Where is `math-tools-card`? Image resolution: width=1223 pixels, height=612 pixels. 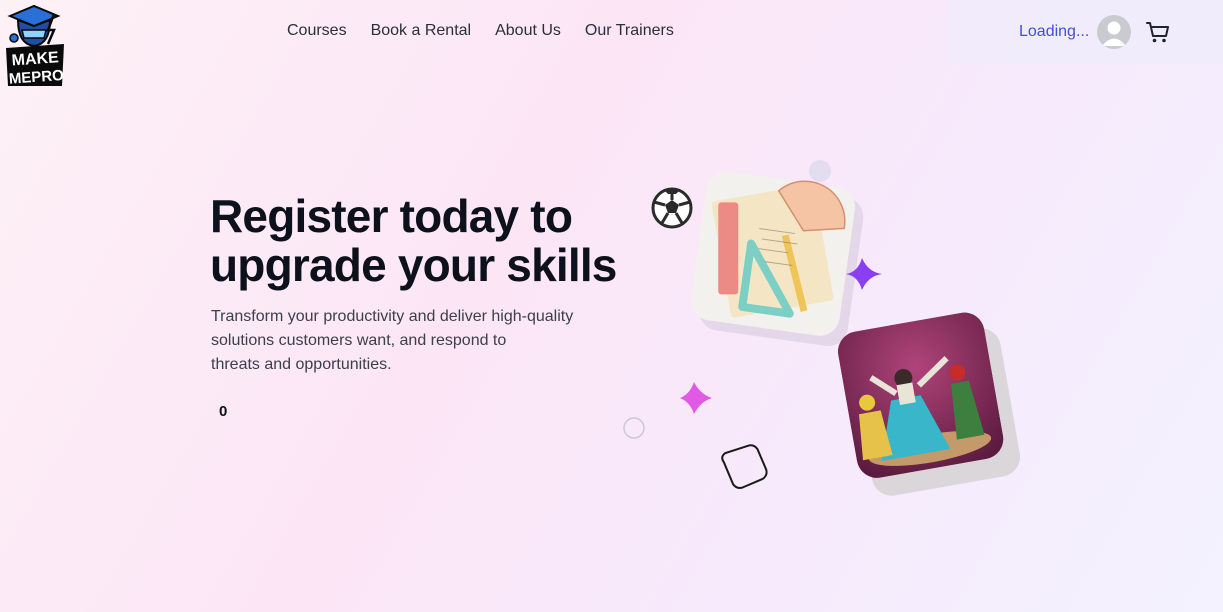
math-tools-card is located at coordinates (773, 253).